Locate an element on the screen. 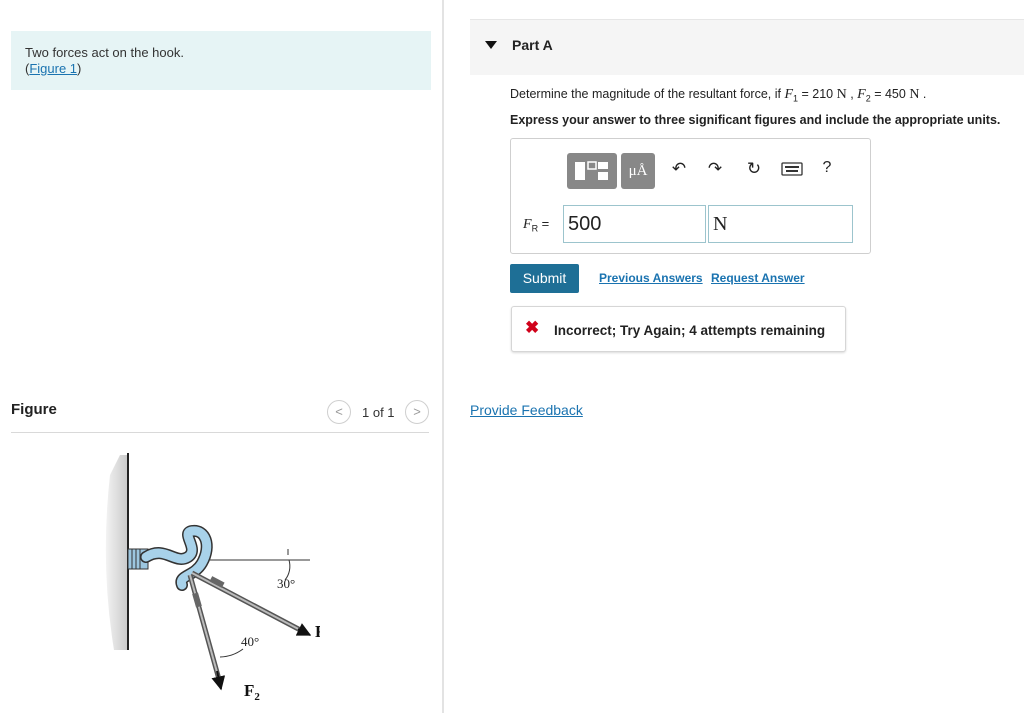 This screenshot has width=1024, height=713. wall is located at coordinates (116, 552).